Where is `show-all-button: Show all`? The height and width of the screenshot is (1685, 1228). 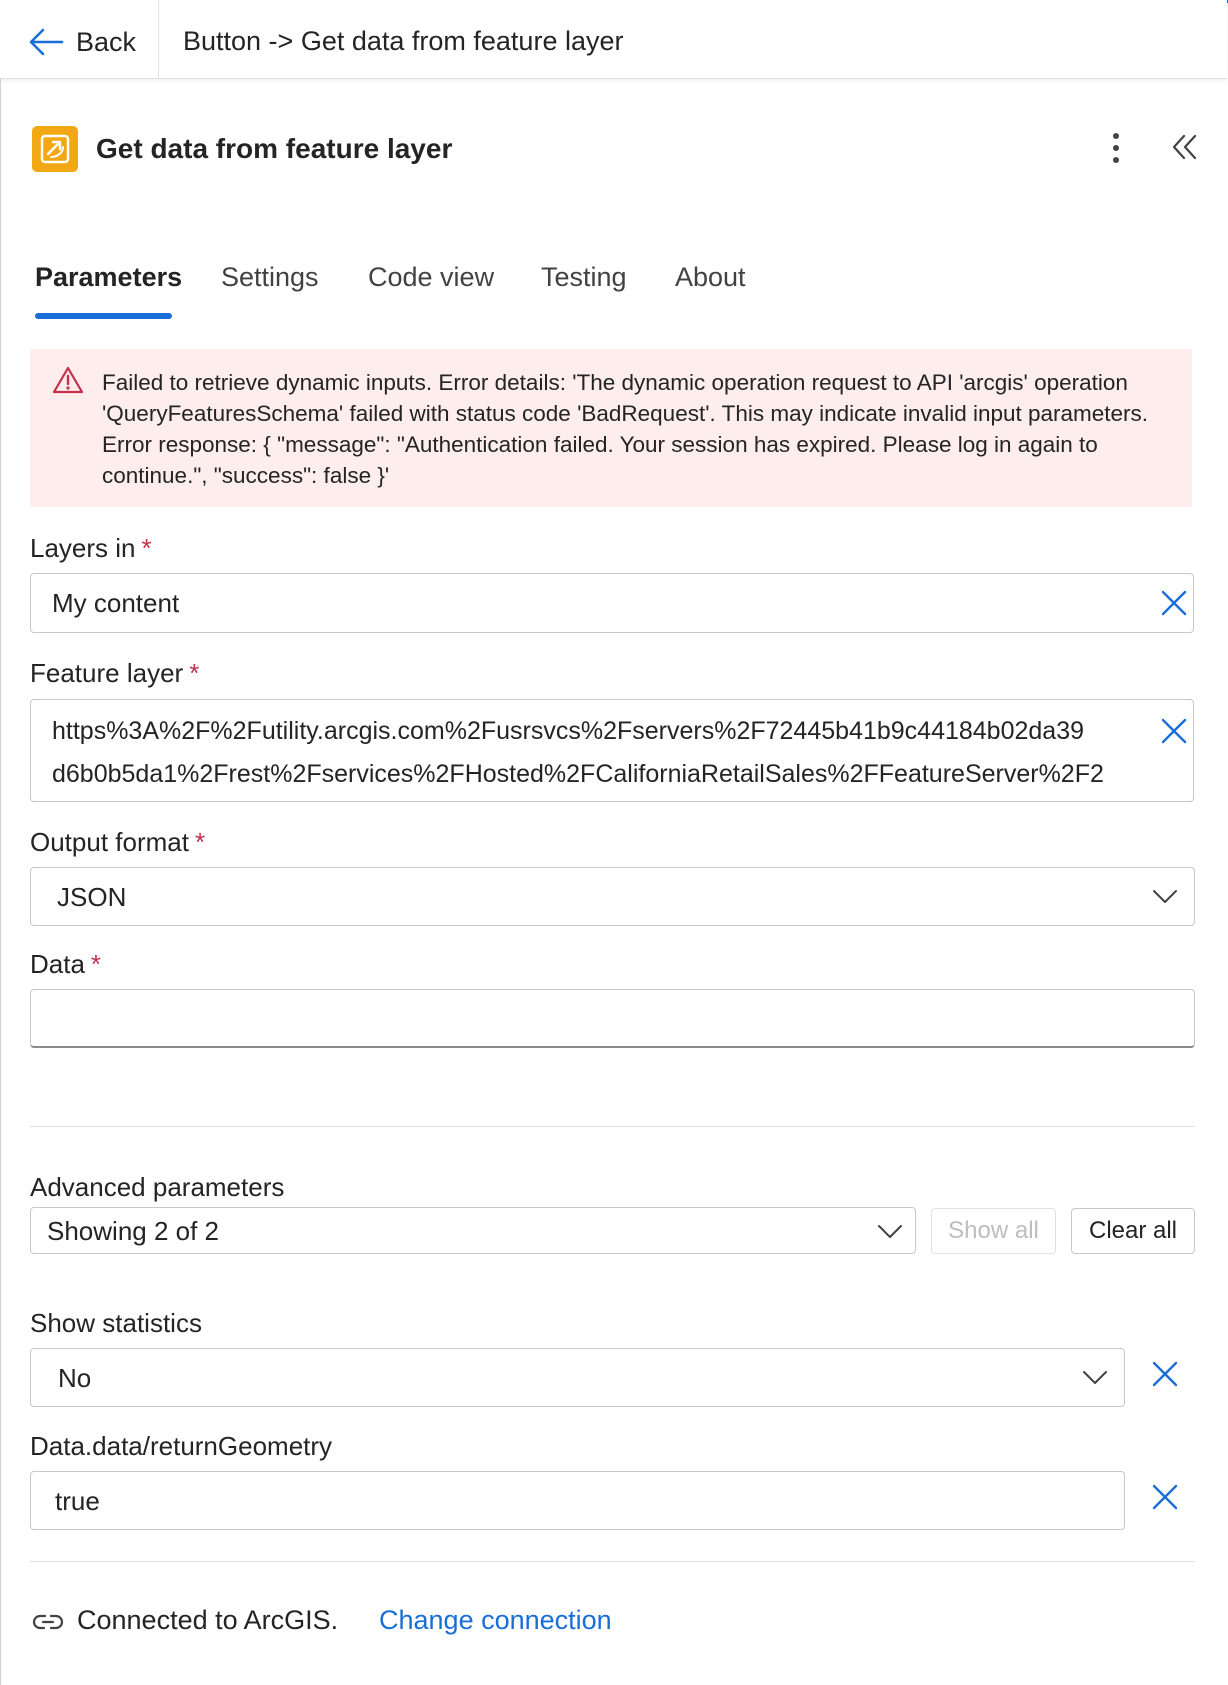
show-all-button: Show all is located at coordinates (993, 1231).